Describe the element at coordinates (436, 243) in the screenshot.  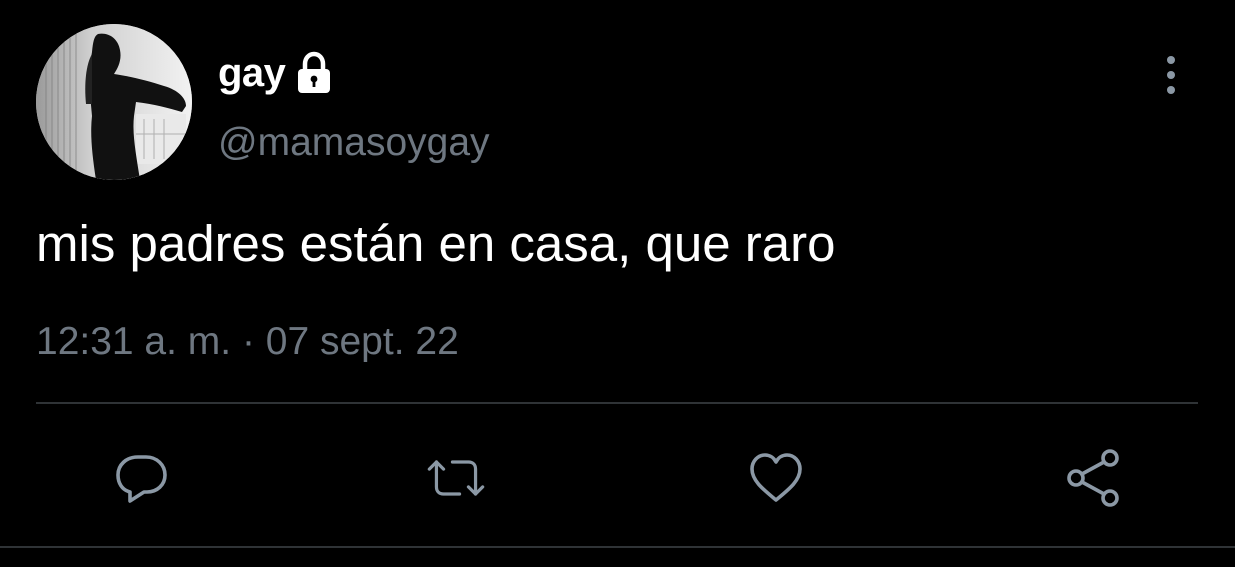
I see `tweet-text: mis padres están en casa, que raro` at that location.